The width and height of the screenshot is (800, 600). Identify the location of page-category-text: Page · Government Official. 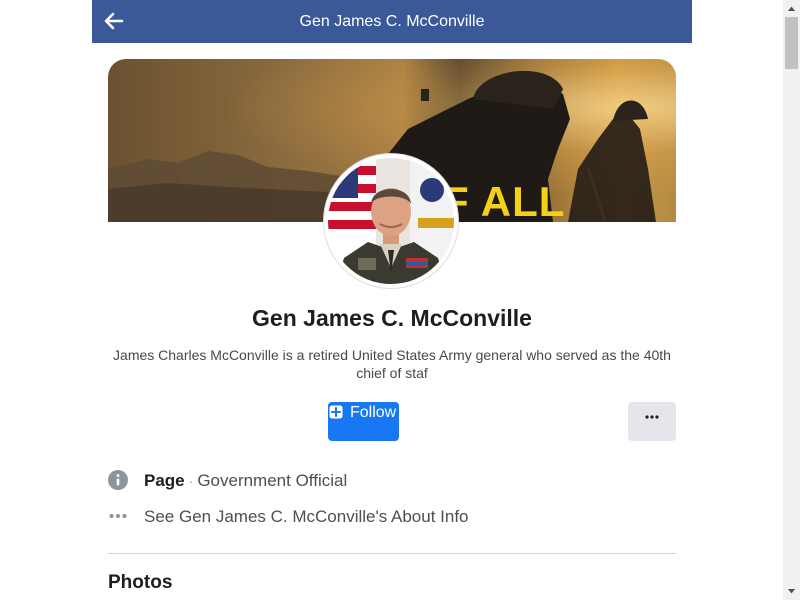
(245, 481).